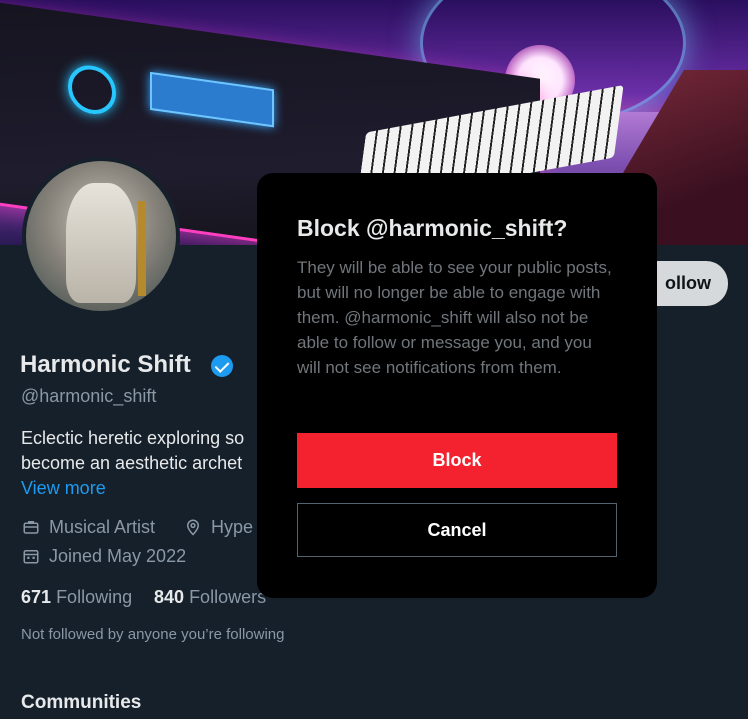  What do you see at coordinates (193, 527) in the screenshot?
I see `location-pin-icon` at bounding box center [193, 527].